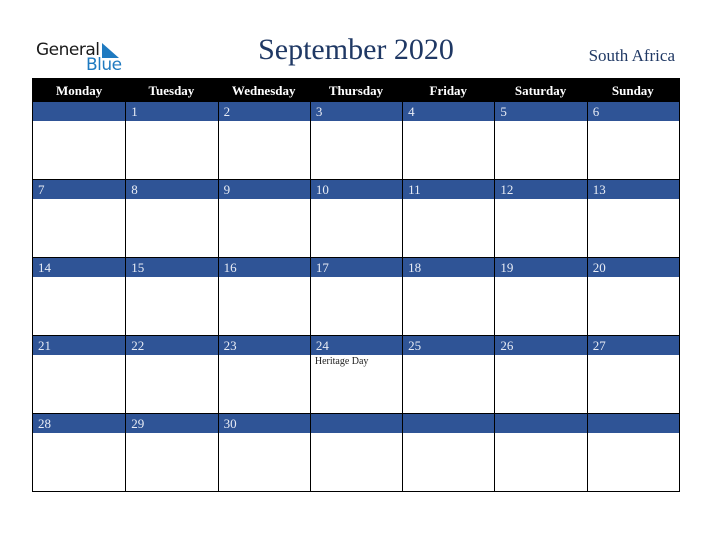 The height and width of the screenshot is (550, 712). I want to click on day-cell: 7, so click(79, 218).